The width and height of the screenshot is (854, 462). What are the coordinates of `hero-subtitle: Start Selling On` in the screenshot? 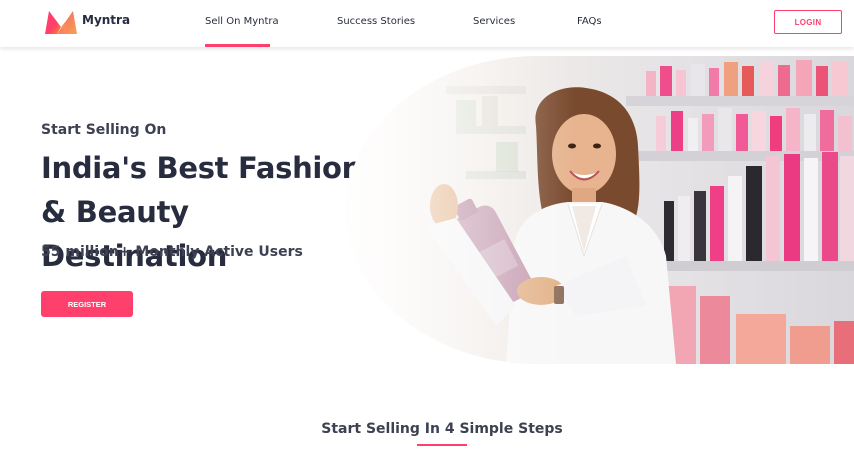 It's located at (104, 130).